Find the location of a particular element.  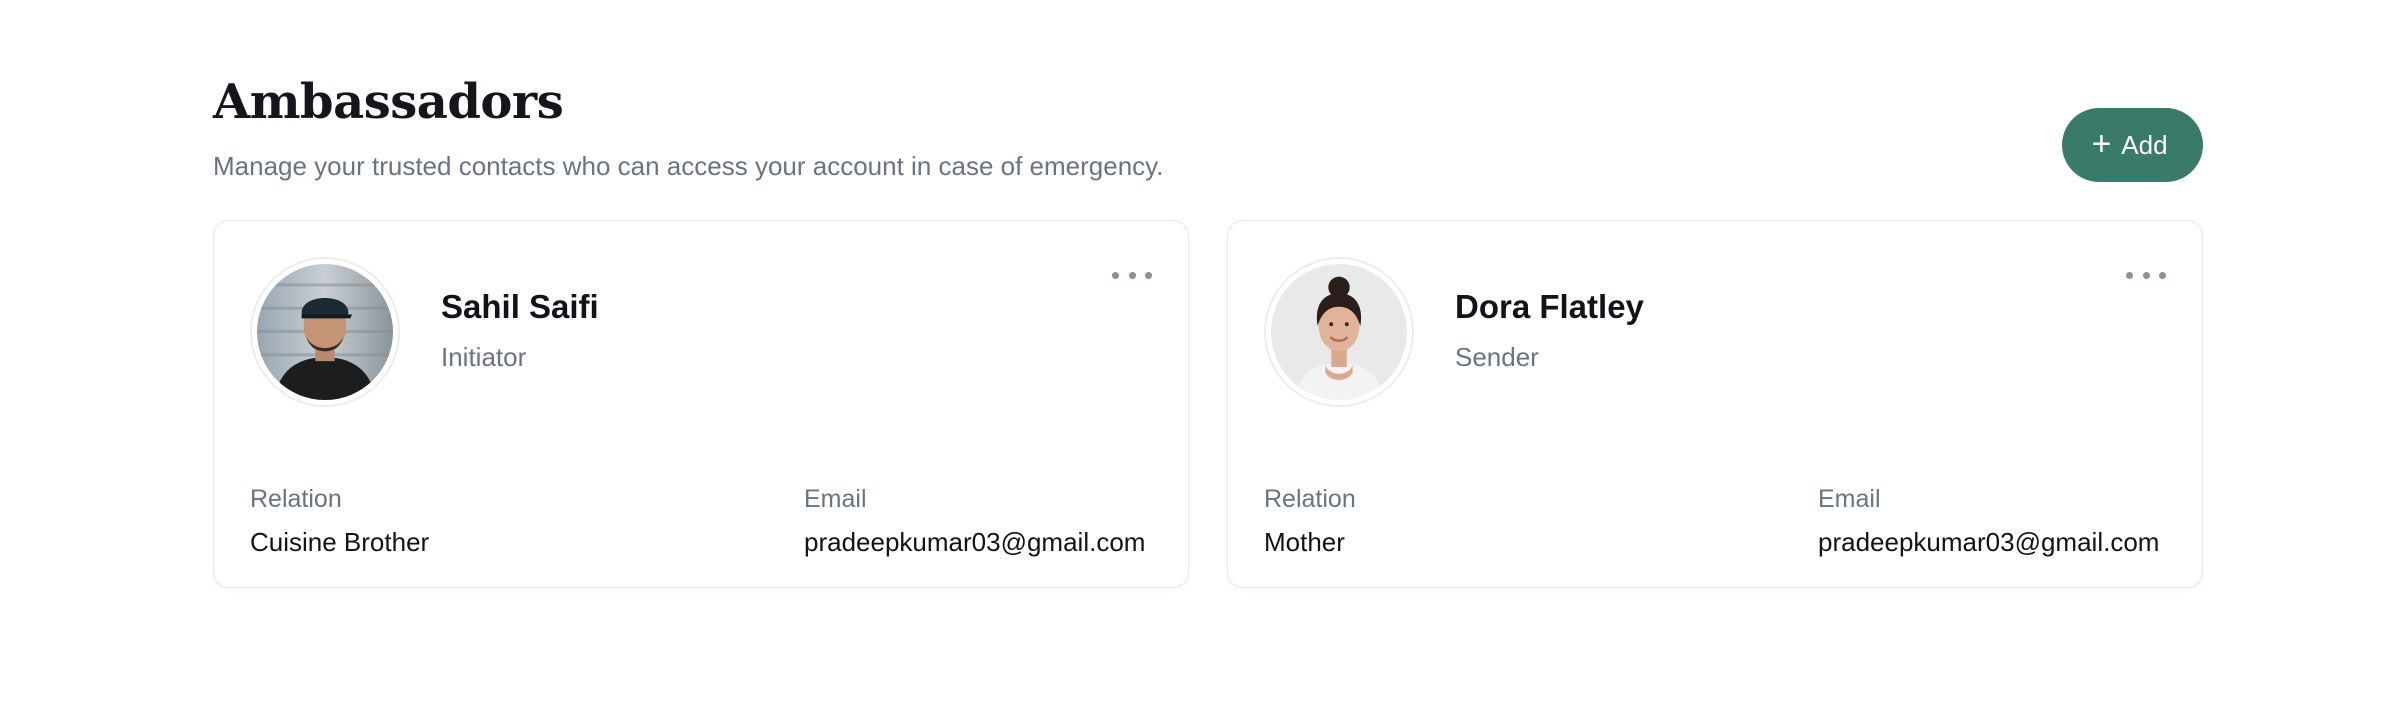

ambassador-name: Dora Flatley is located at coordinates (1549, 306).